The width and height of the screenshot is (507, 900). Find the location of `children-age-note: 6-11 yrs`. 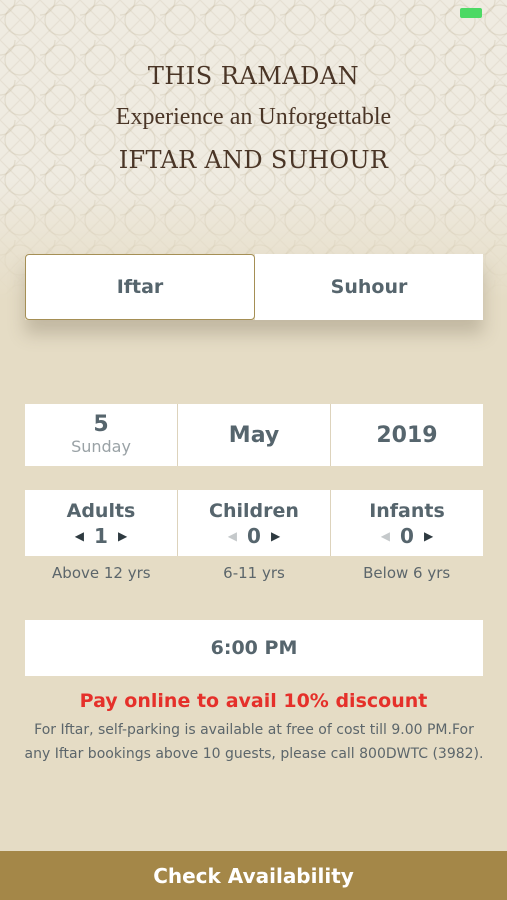

children-age-note: 6-11 yrs is located at coordinates (254, 573).